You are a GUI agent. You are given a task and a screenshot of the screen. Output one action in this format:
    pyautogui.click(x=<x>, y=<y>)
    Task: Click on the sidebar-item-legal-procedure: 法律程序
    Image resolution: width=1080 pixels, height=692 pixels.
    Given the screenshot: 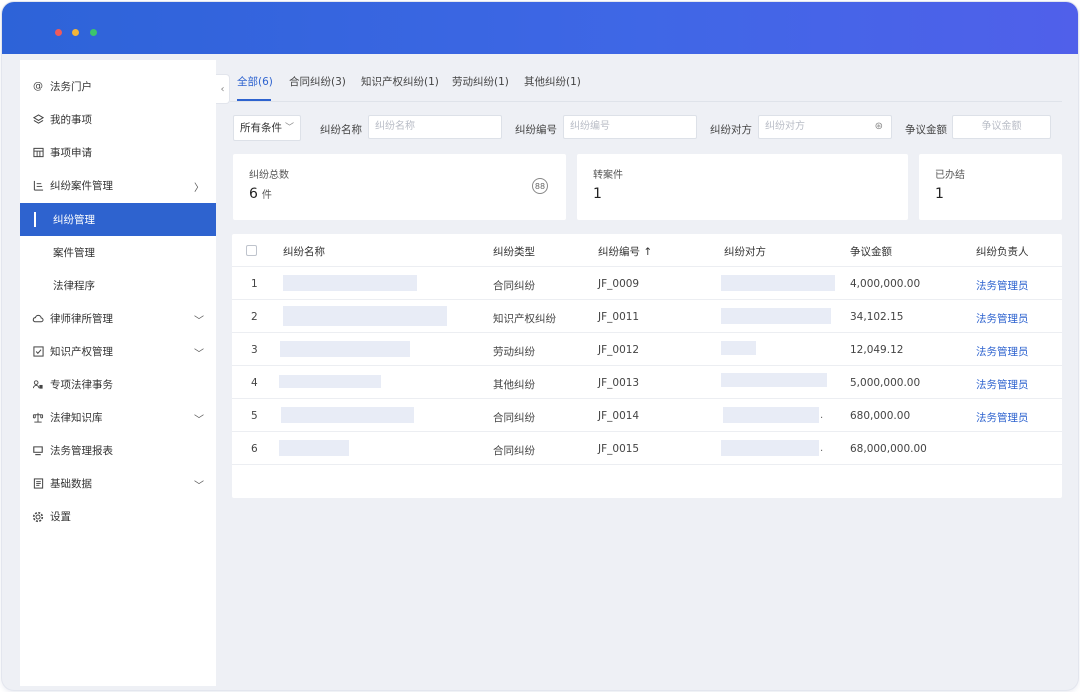 What is the action you would take?
    pyautogui.click(x=118, y=285)
    